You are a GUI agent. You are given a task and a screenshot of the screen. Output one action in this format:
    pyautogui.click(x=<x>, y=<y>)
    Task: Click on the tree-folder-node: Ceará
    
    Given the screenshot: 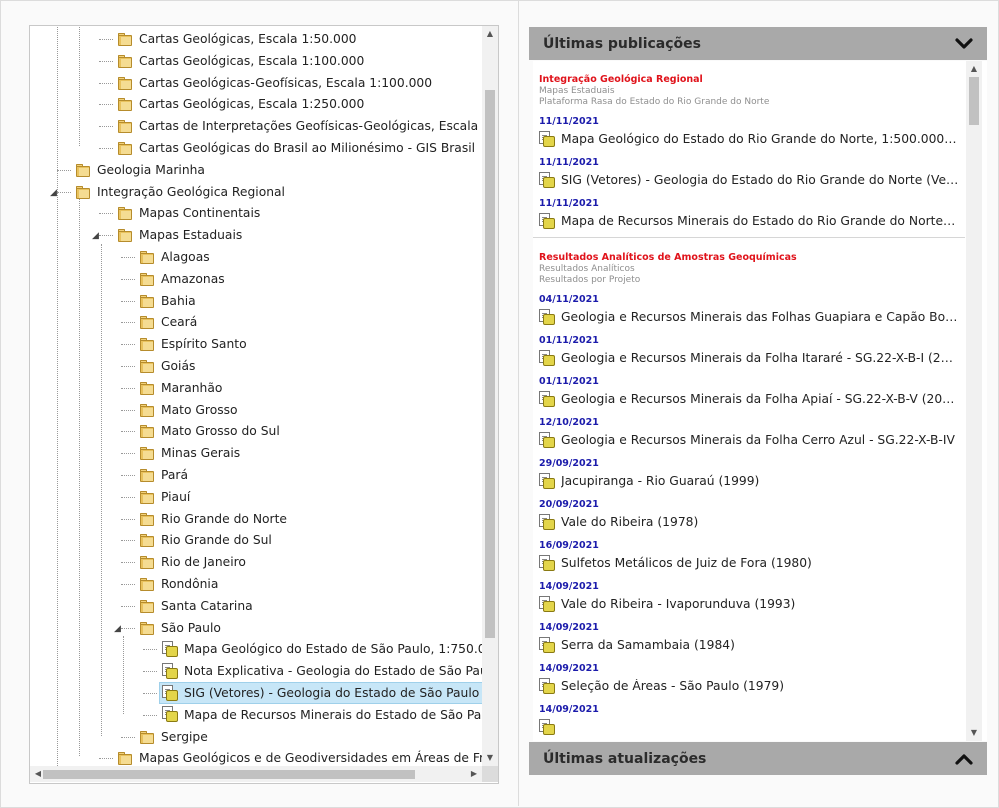 What is the action you would take?
    pyautogui.click(x=169, y=322)
    